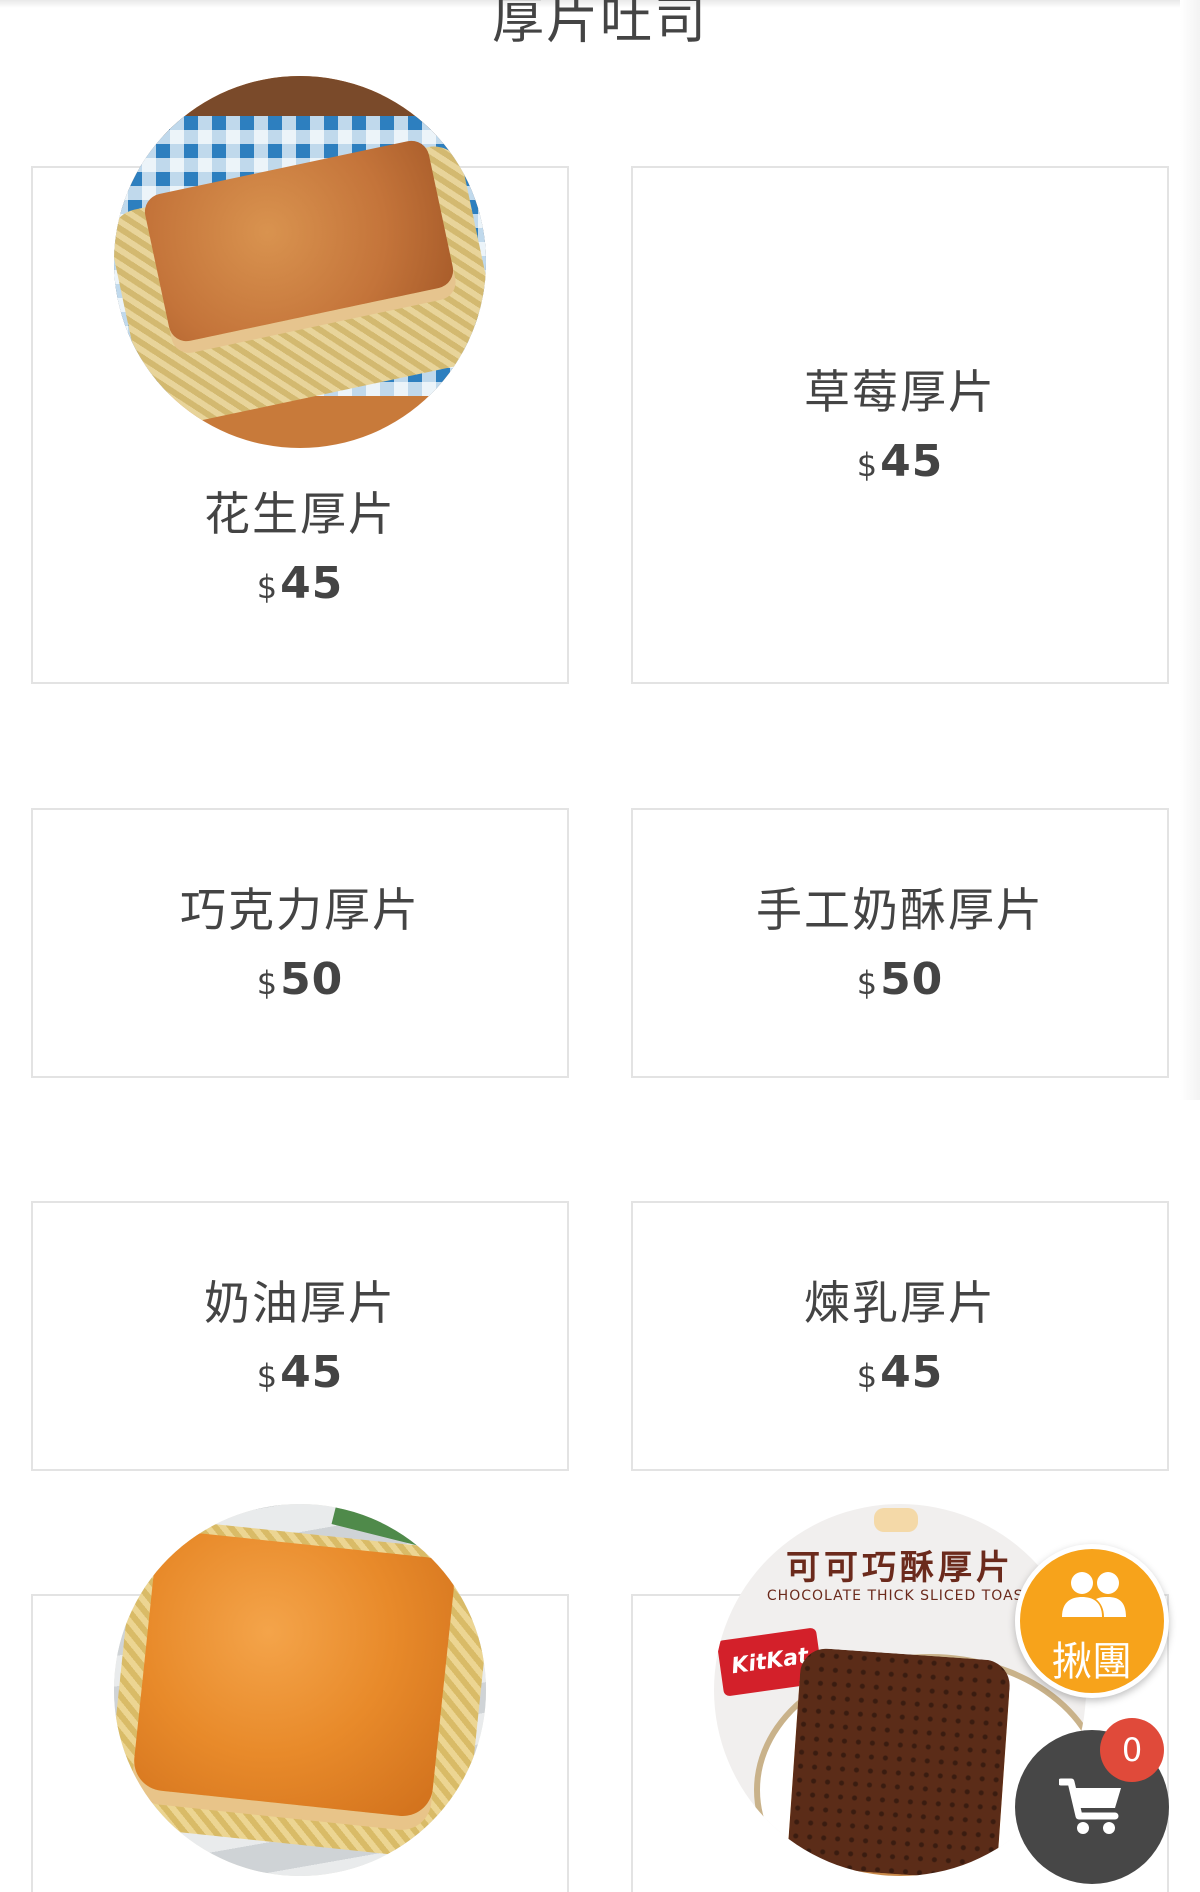 This screenshot has height=1892, width=1200. I want to click on product-name: 巧克力厚片, so click(300, 910).